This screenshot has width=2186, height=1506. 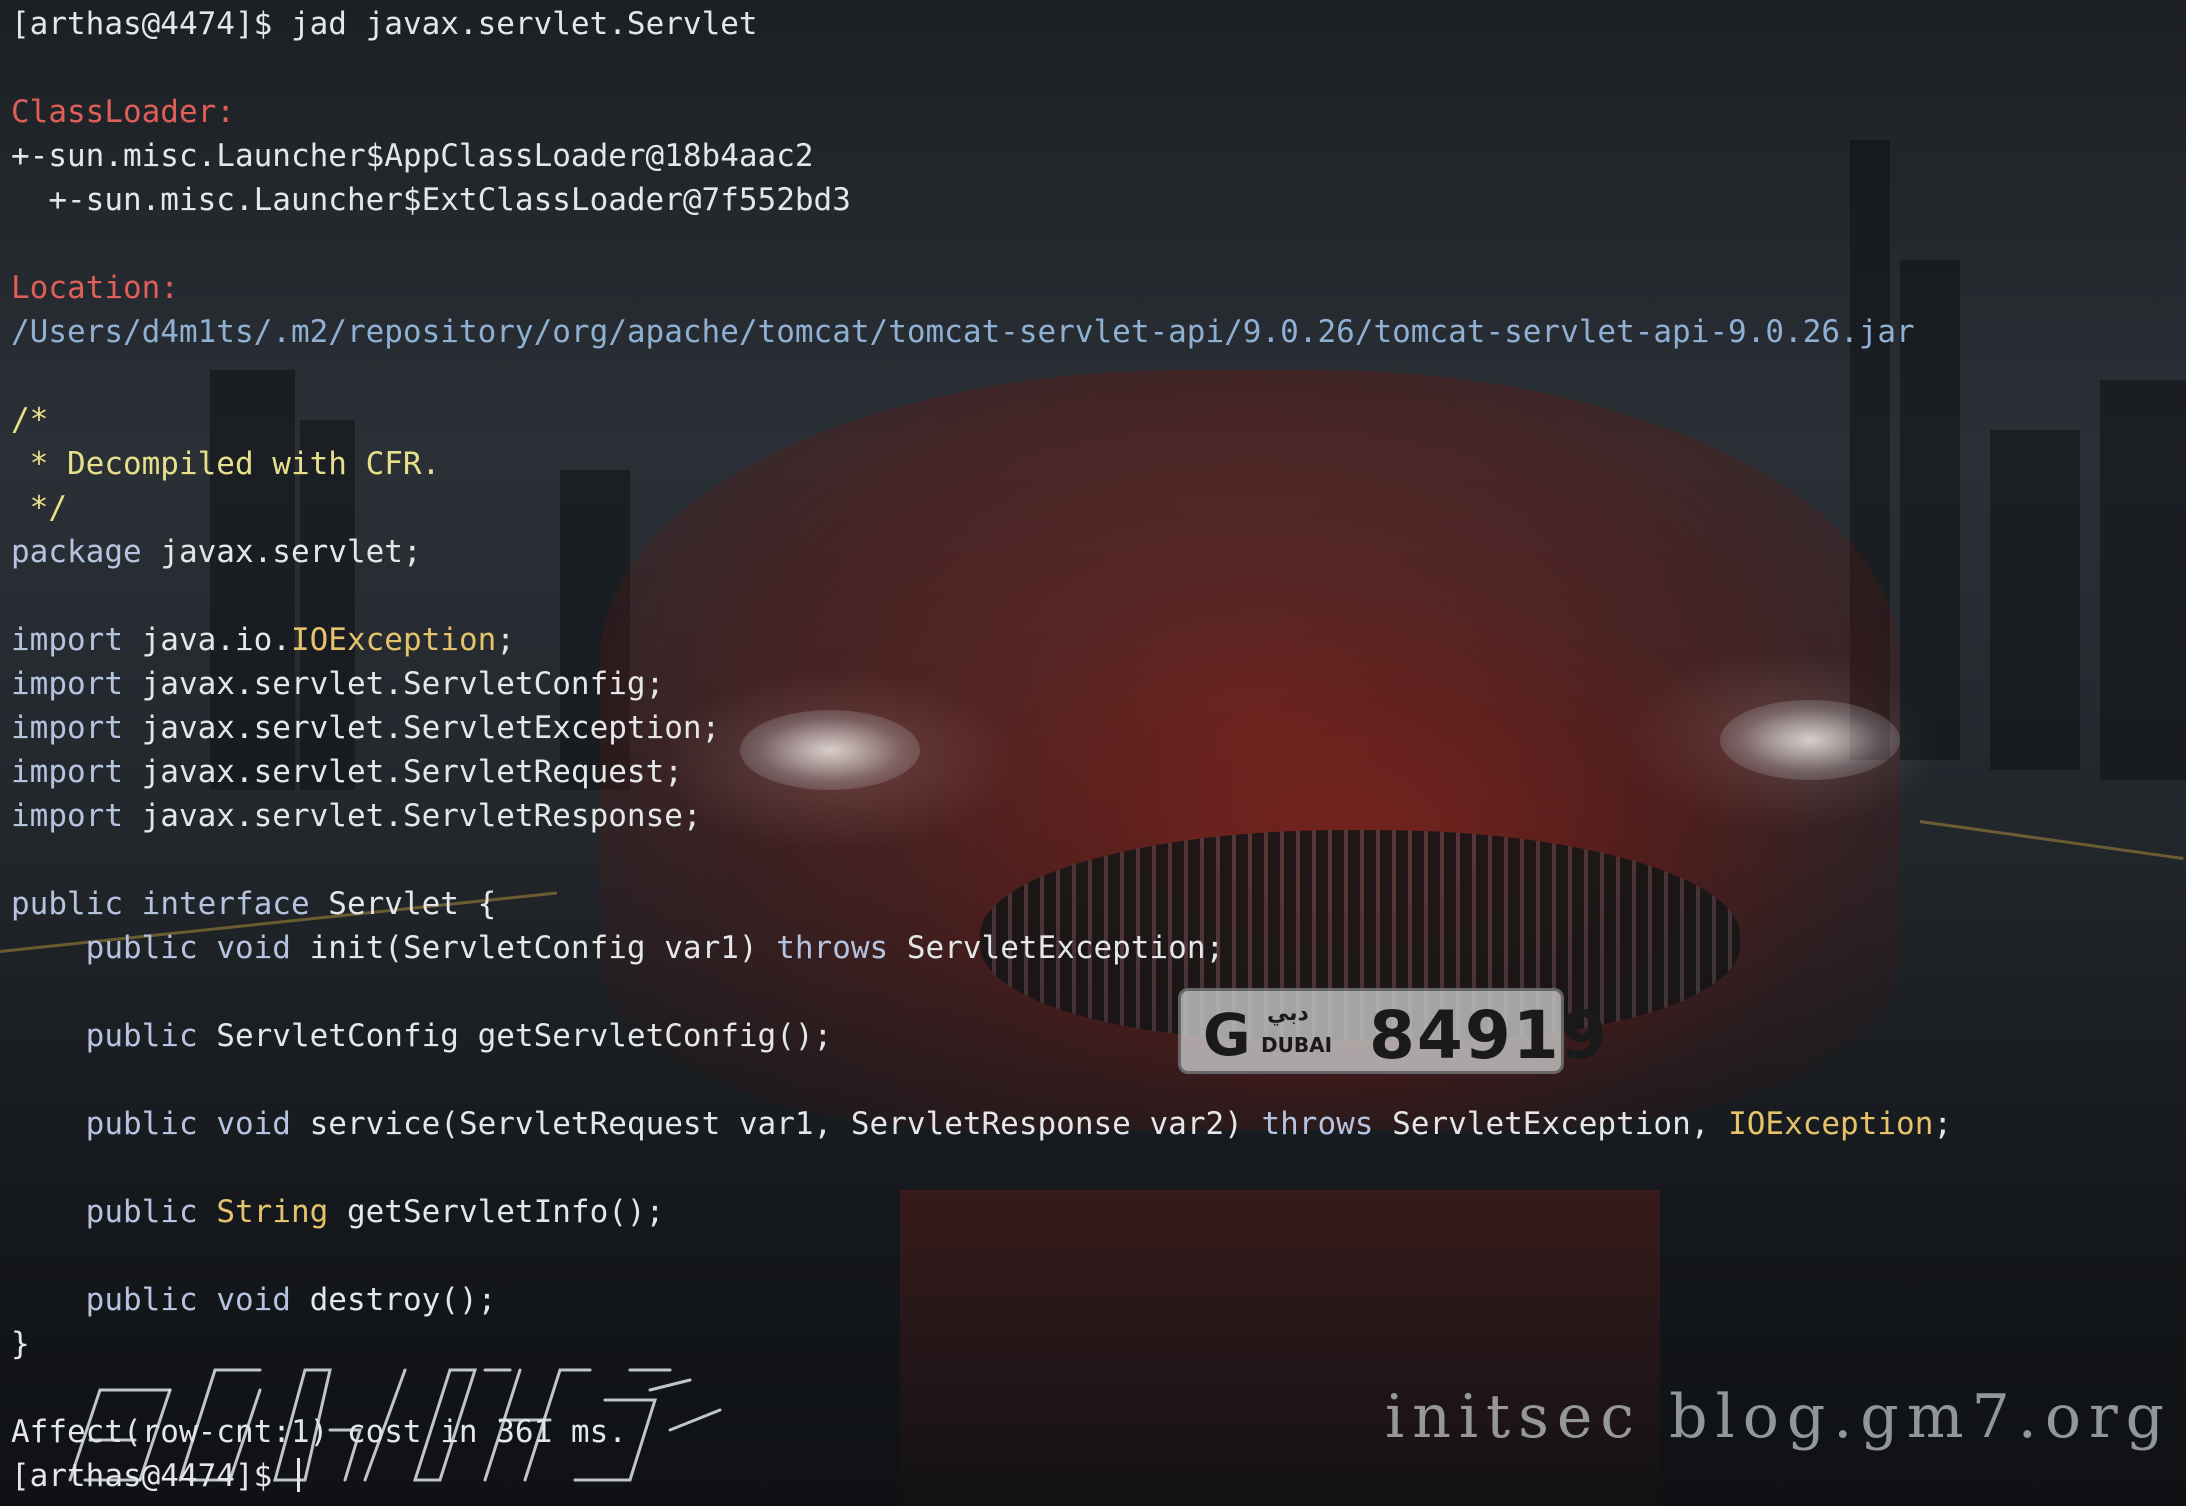 What do you see at coordinates (395, 1425) in the screenshot?
I see `arthas-logo-icon` at bounding box center [395, 1425].